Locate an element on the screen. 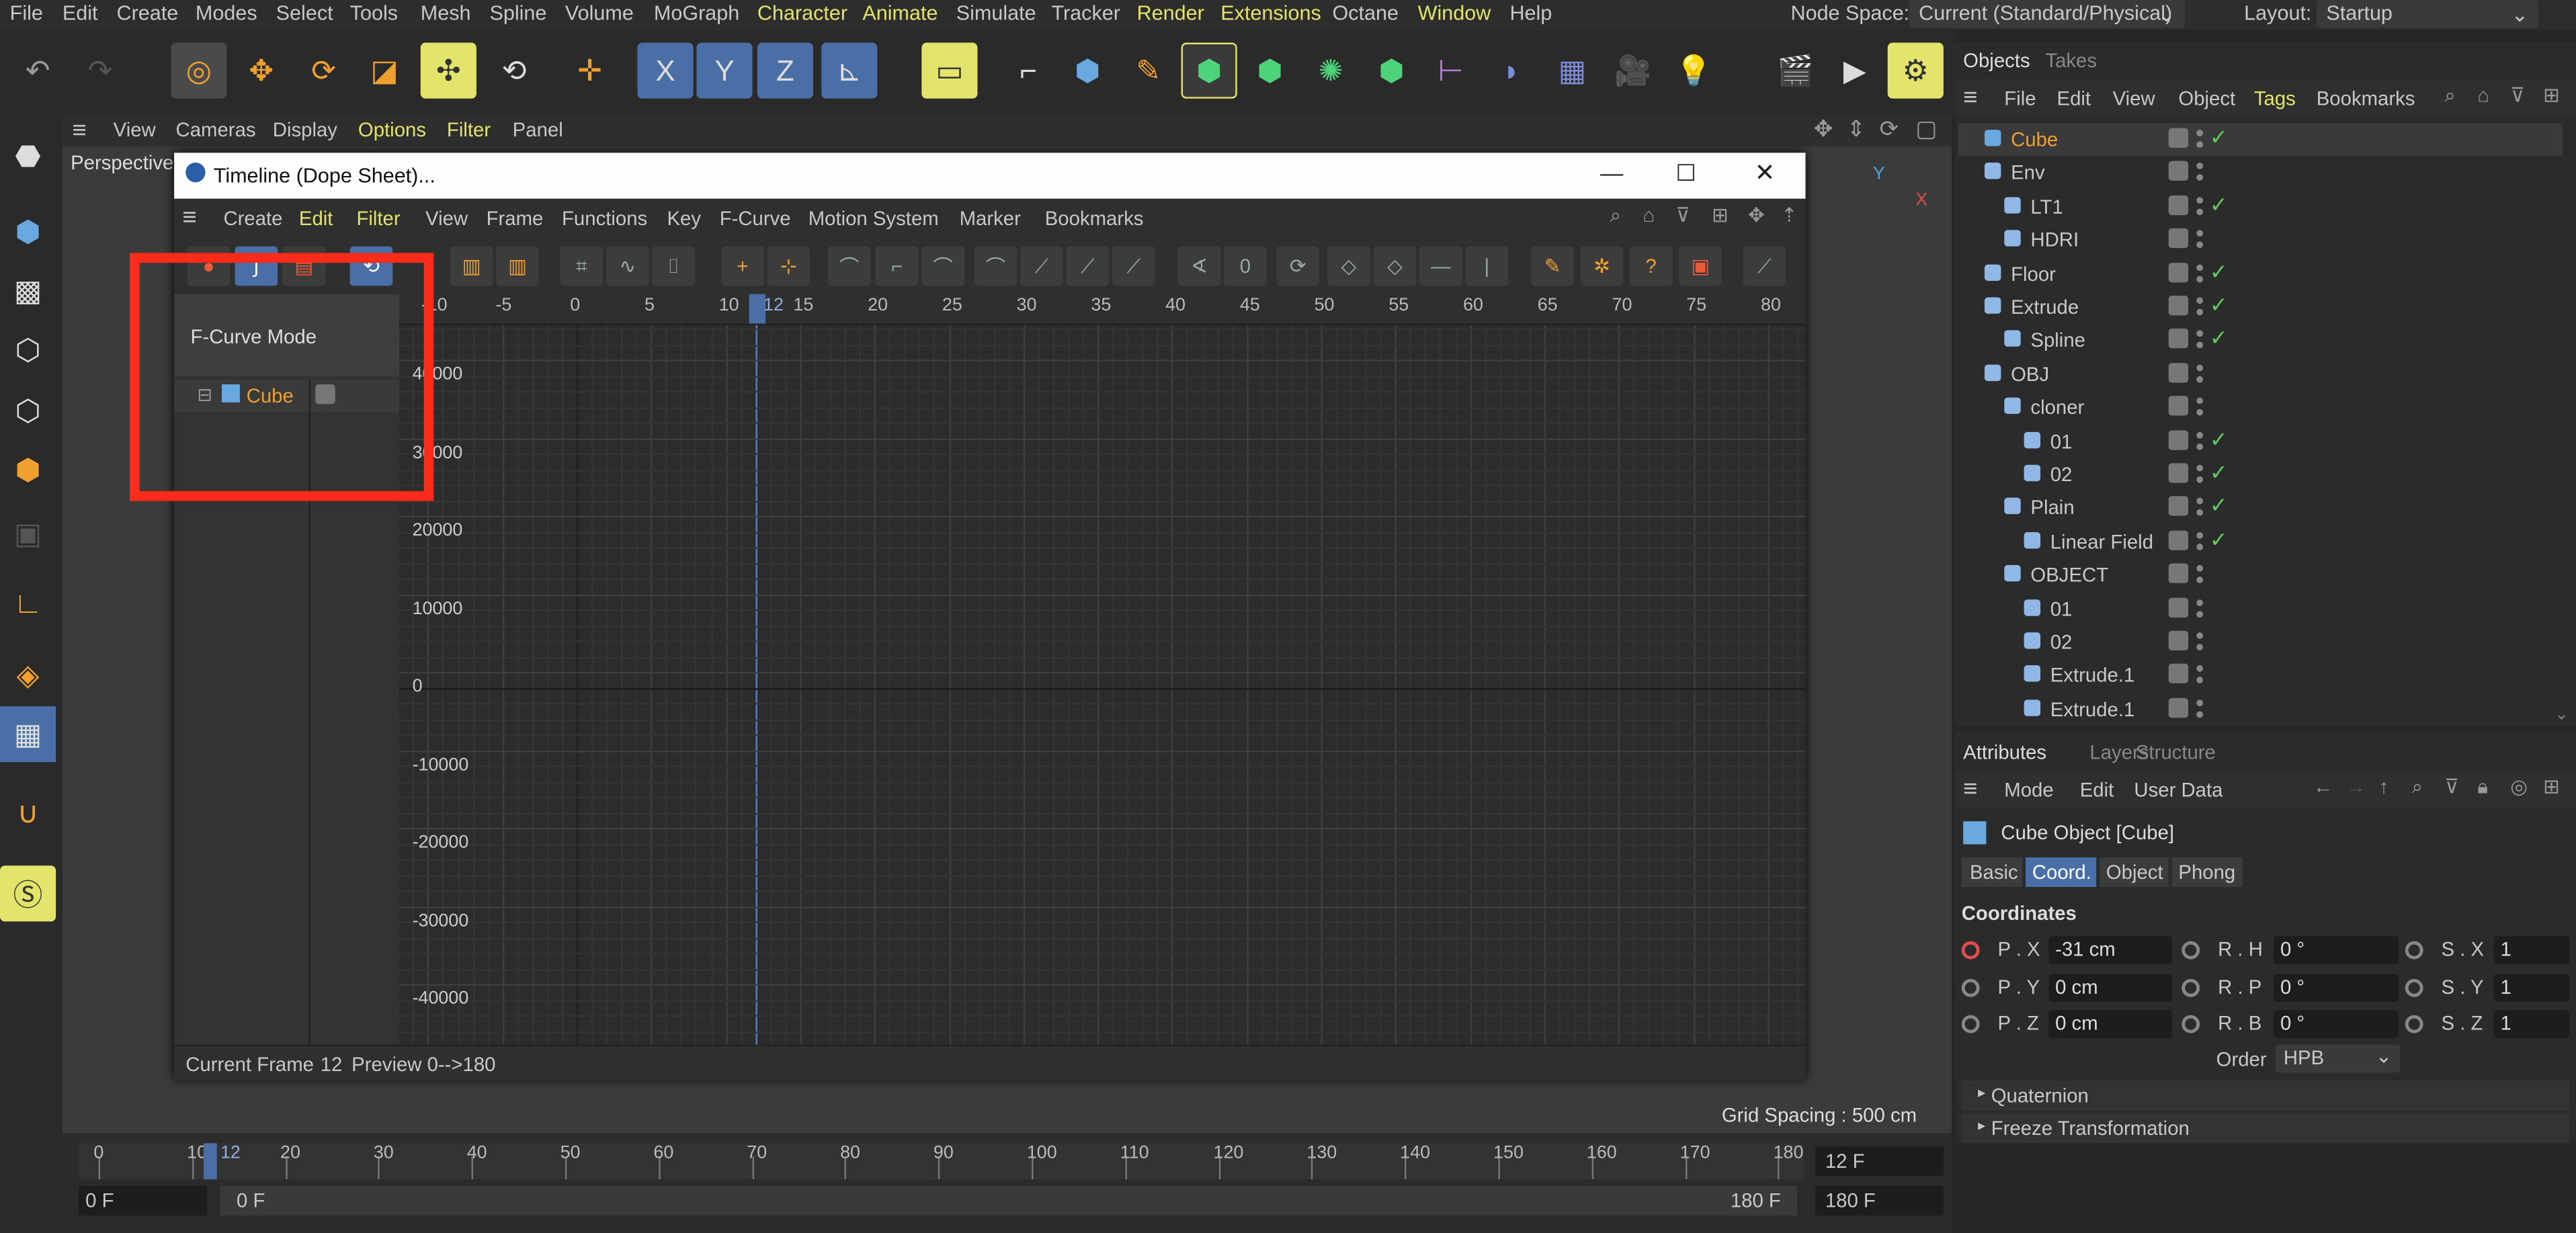 The height and width of the screenshot is (1233, 2576). subtab-phong: Phong is located at coordinates (2207, 872).